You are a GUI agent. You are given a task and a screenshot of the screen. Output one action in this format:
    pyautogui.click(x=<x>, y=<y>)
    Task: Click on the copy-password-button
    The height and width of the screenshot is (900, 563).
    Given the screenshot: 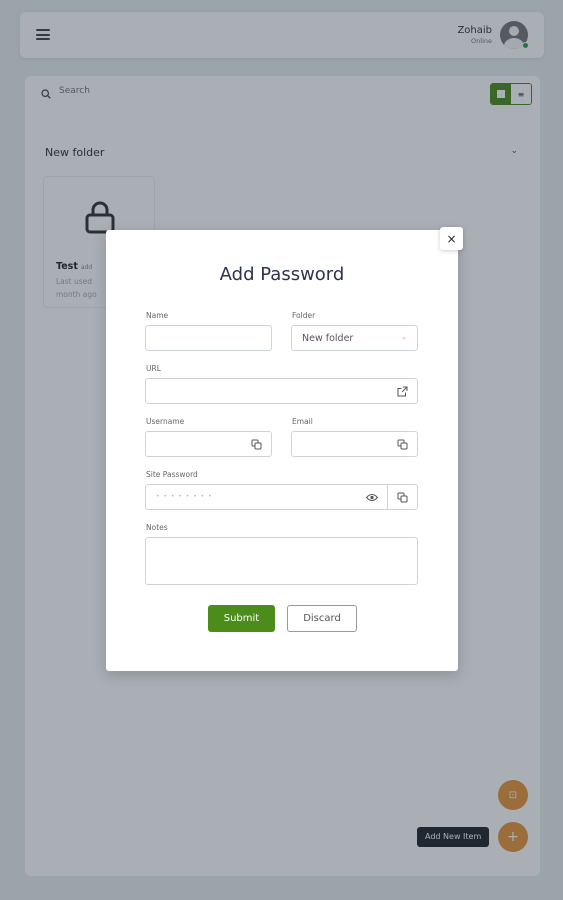 What is the action you would take?
    pyautogui.click(x=402, y=497)
    